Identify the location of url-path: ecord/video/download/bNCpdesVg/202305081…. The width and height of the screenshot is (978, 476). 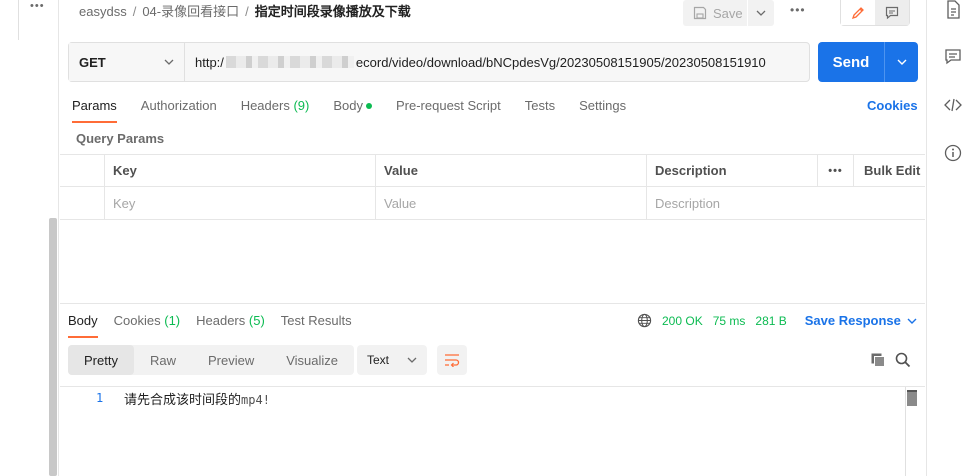
(560, 62).